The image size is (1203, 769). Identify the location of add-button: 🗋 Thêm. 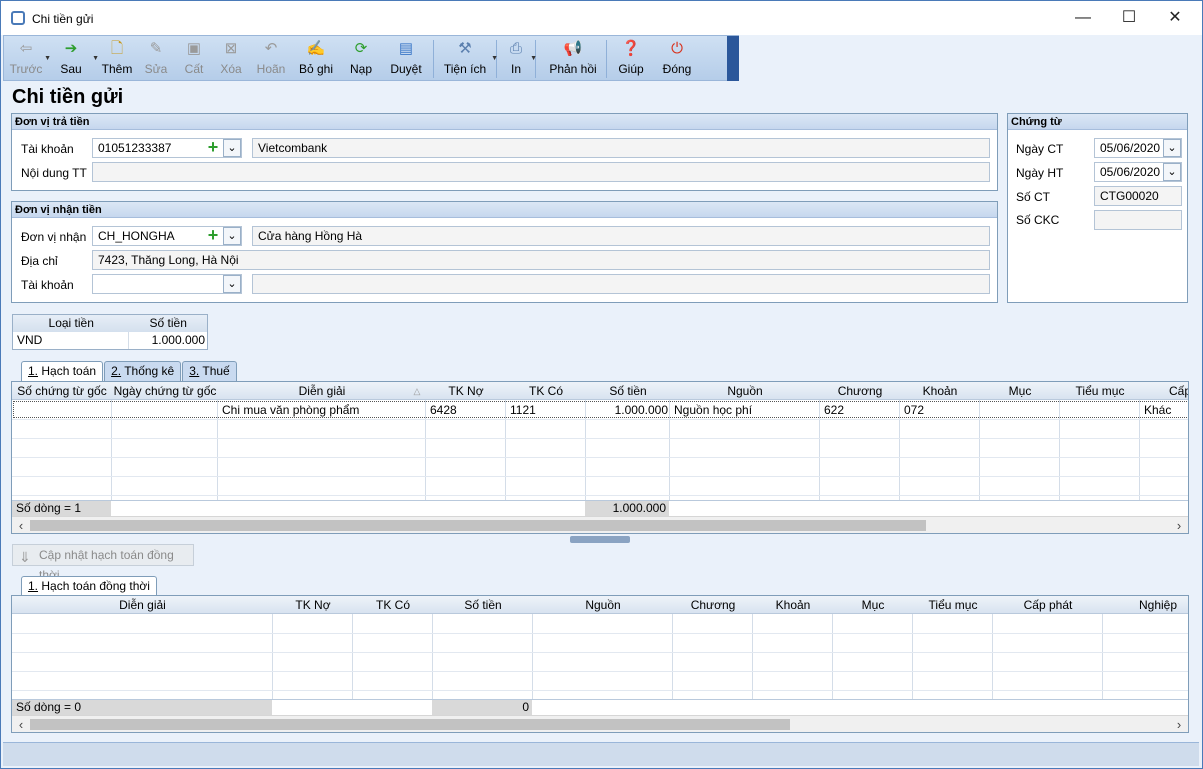
(117, 58).